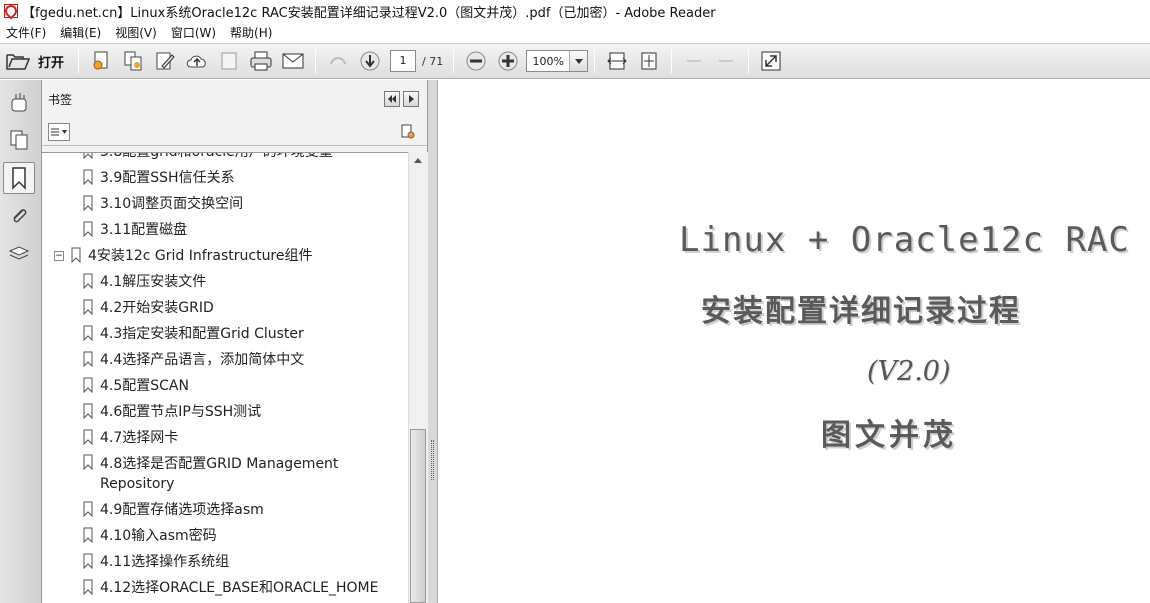 This screenshot has width=1150, height=603. What do you see at coordinates (216, 476) in the screenshot?
I see `list-item: 4.8选择是否配置GRID Management Repository` at bounding box center [216, 476].